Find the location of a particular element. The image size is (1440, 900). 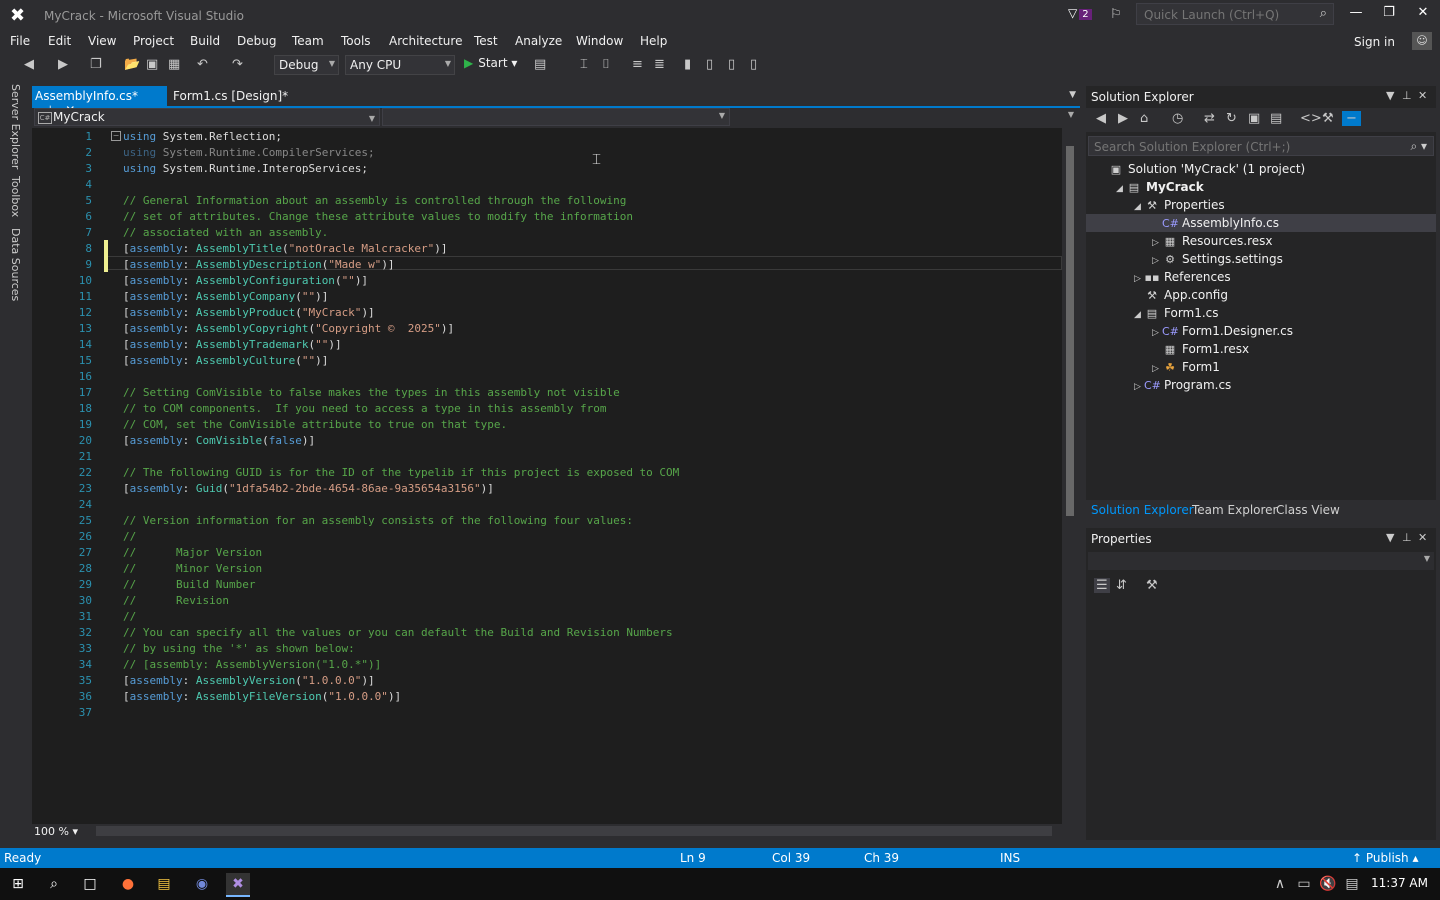

tab-assemblyinfo: AssemblyInfo.cs* ⊥ ✕ is located at coordinates (99, 101).